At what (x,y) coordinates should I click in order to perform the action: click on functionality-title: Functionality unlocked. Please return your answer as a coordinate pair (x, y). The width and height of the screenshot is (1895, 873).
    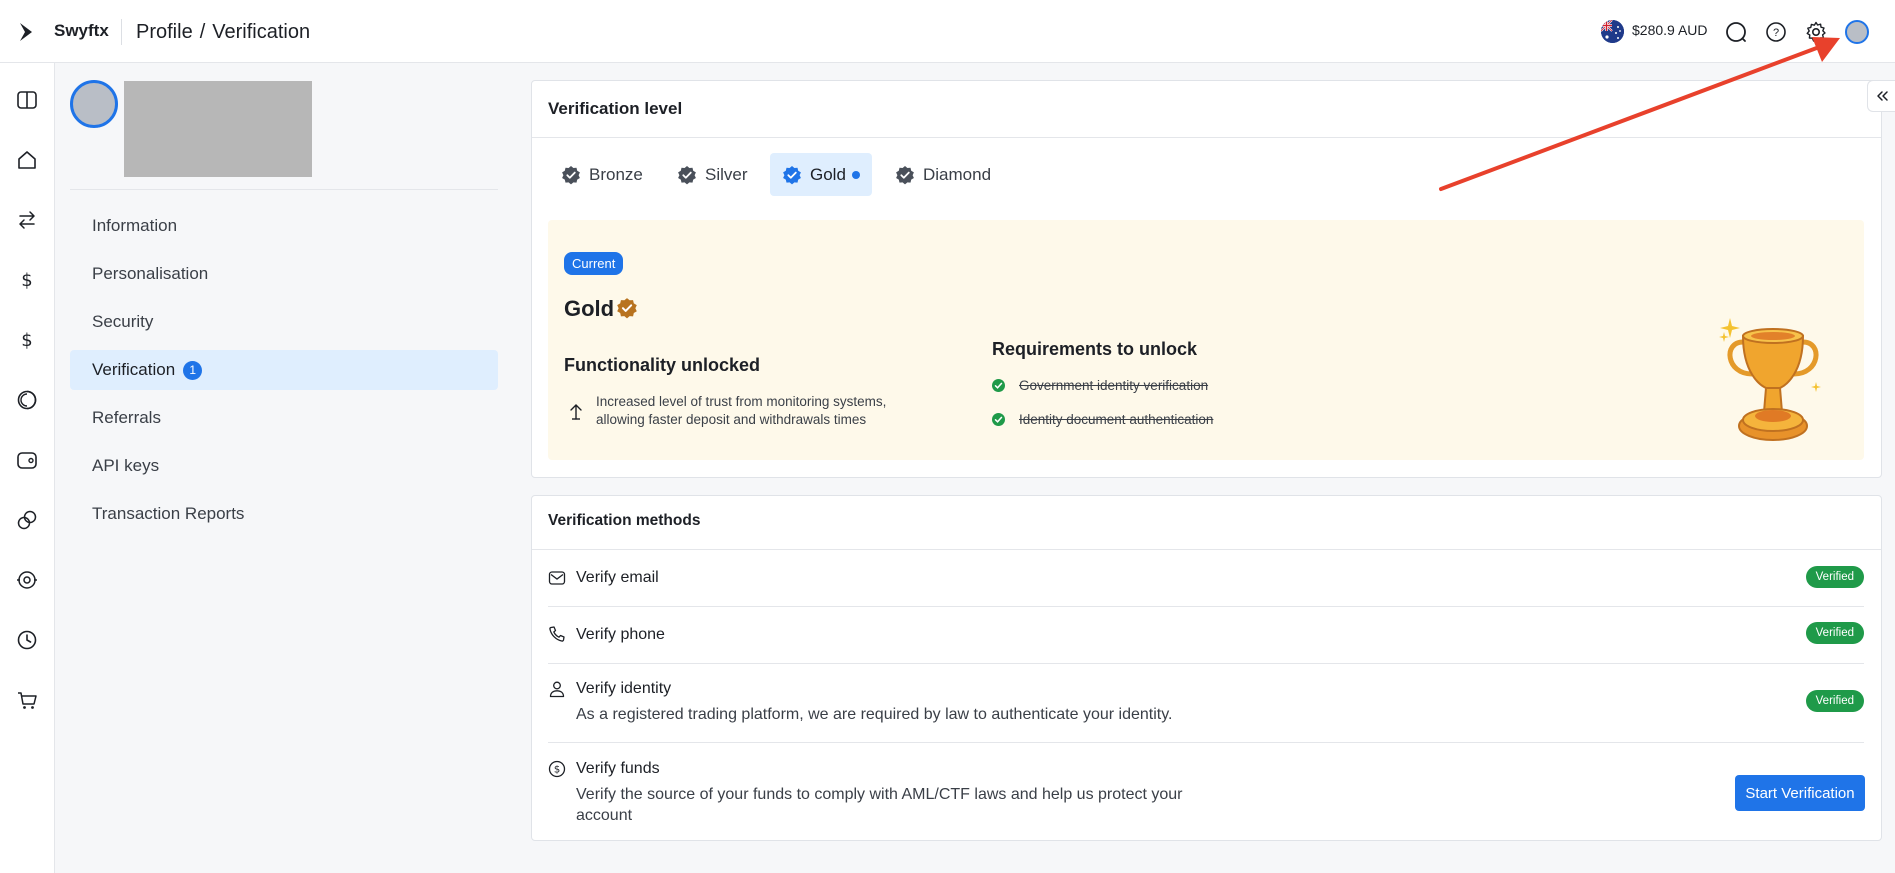
    Looking at the image, I should click on (662, 365).